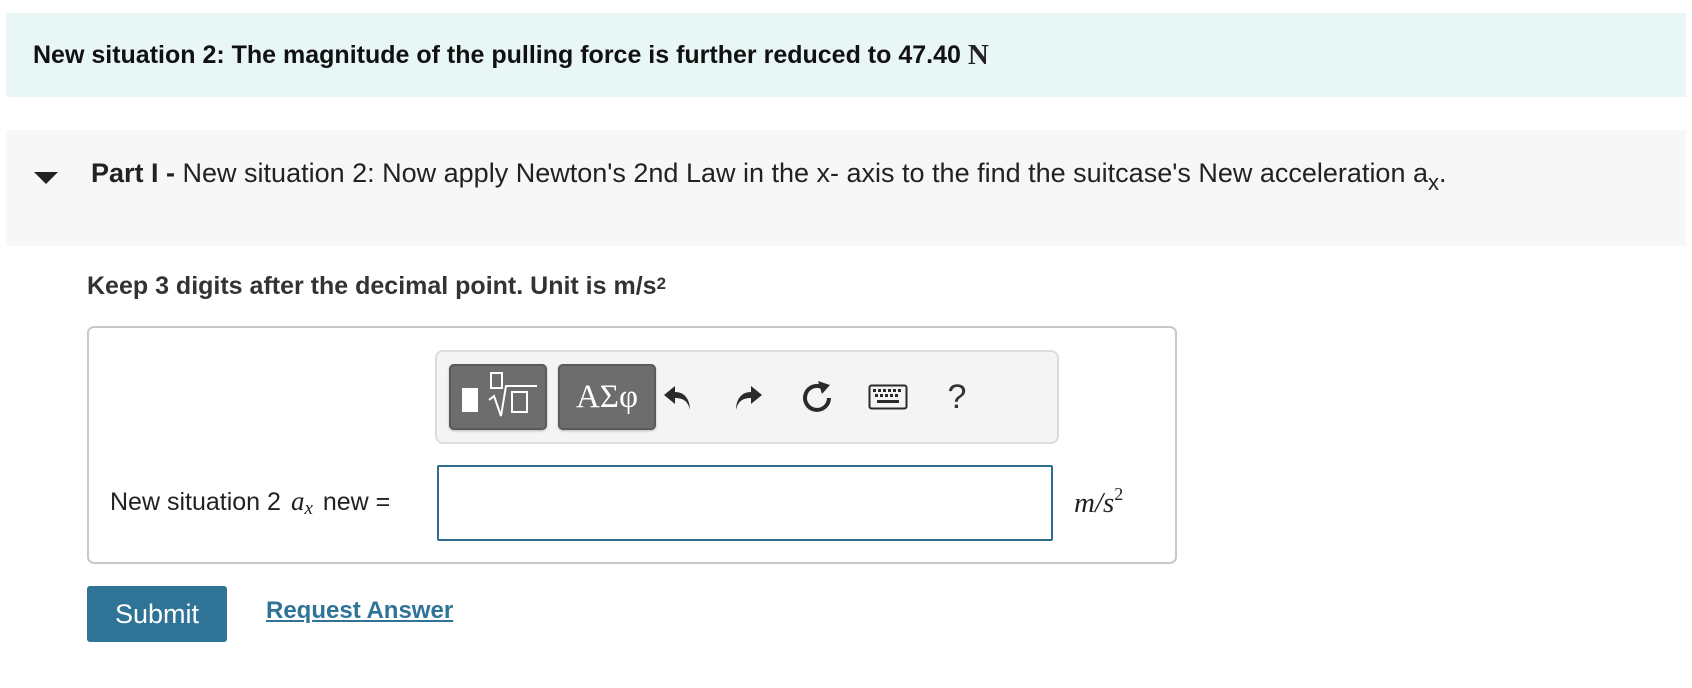  I want to click on banner-unit: N, so click(978, 54).